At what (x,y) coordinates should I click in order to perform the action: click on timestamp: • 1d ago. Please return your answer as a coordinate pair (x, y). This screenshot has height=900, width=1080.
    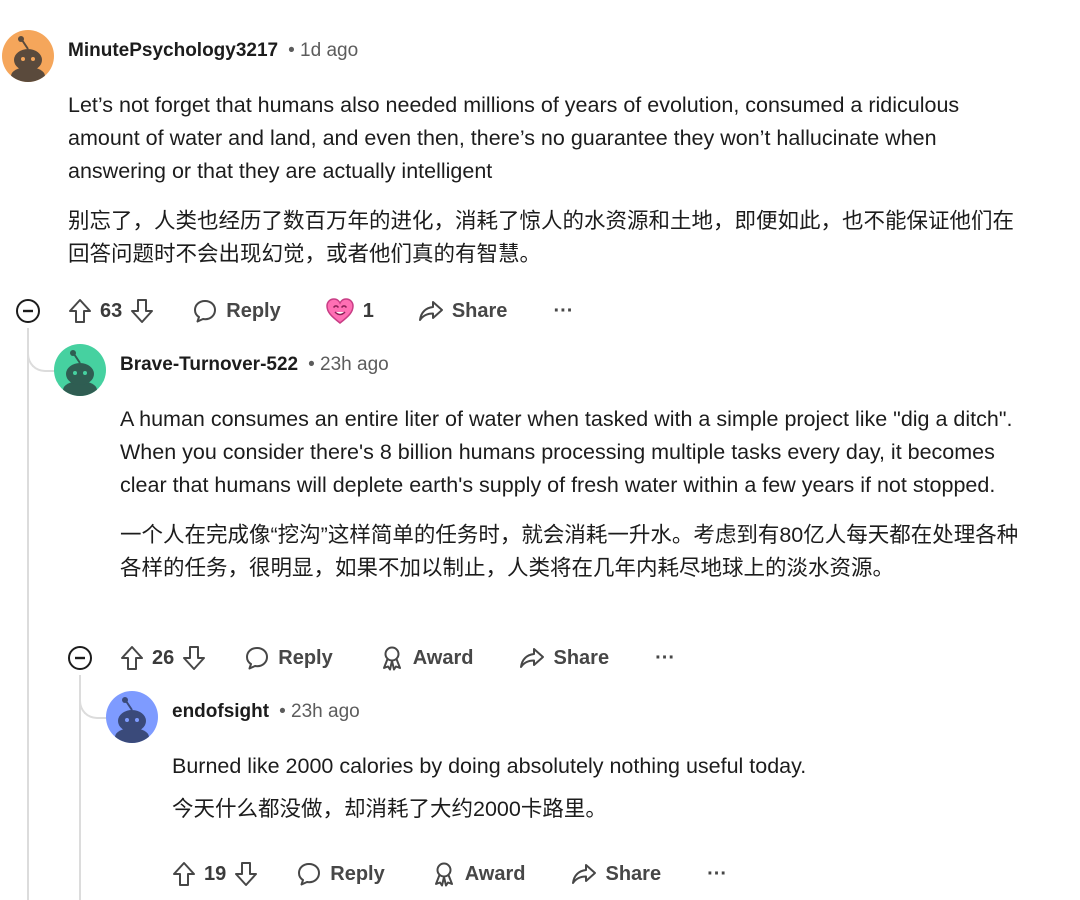
    Looking at the image, I should click on (323, 50).